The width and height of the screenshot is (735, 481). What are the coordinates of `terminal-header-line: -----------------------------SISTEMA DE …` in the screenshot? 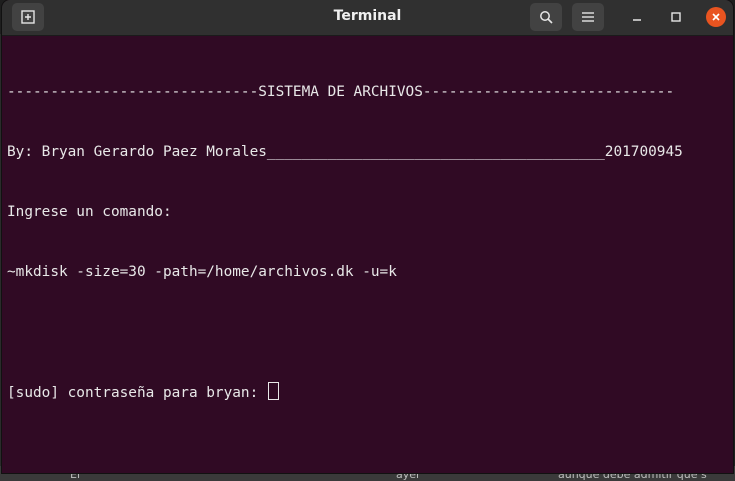 It's located at (341, 92).